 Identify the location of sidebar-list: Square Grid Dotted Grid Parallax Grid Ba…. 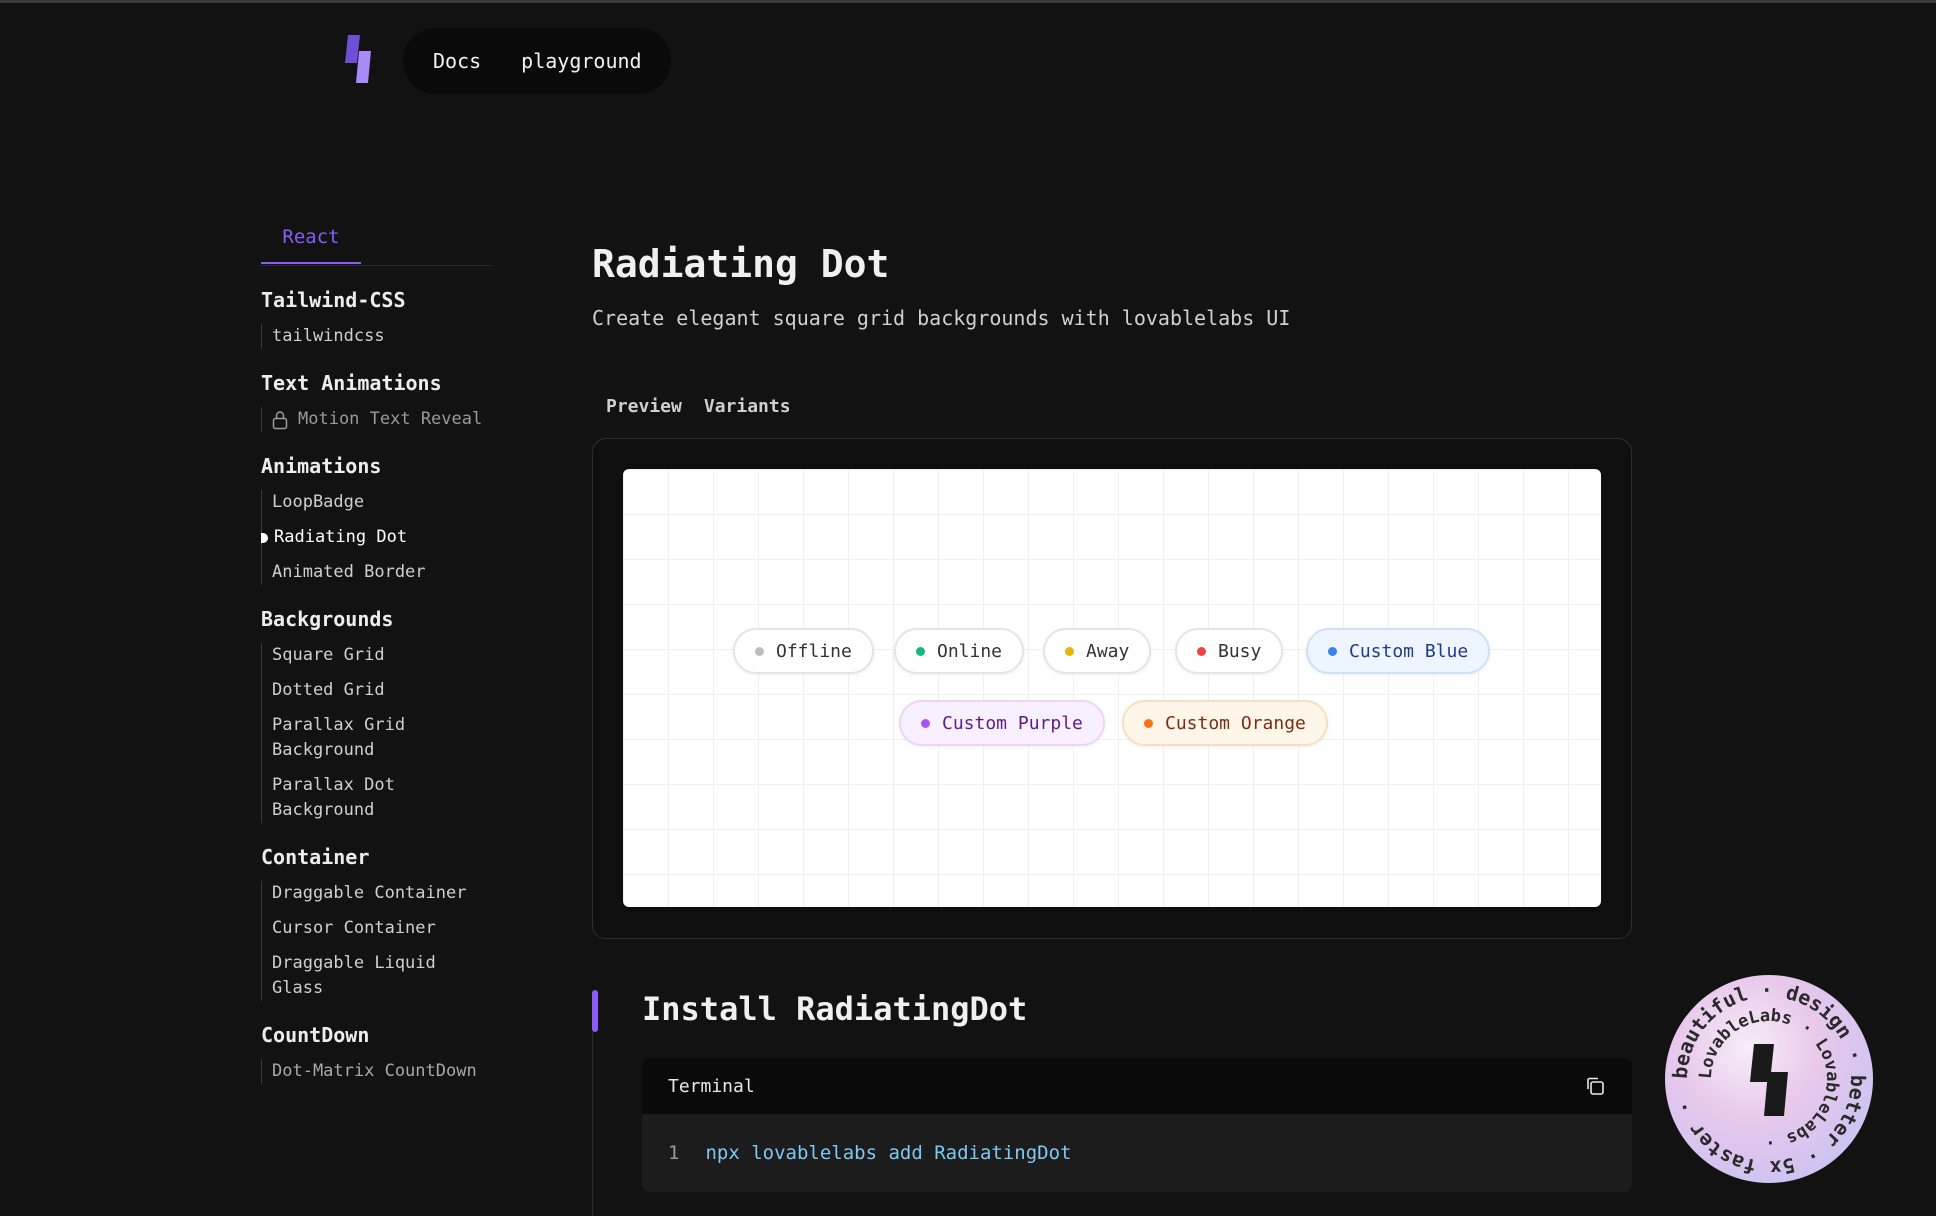
(376, 733).